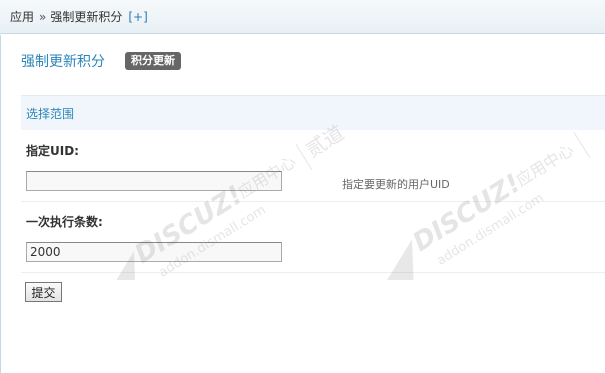 The image size is (605, 373). Describe the element at coordinates (490, 230) in the screenshot. I see `watermark-url: addon.dismall.com` at that location.